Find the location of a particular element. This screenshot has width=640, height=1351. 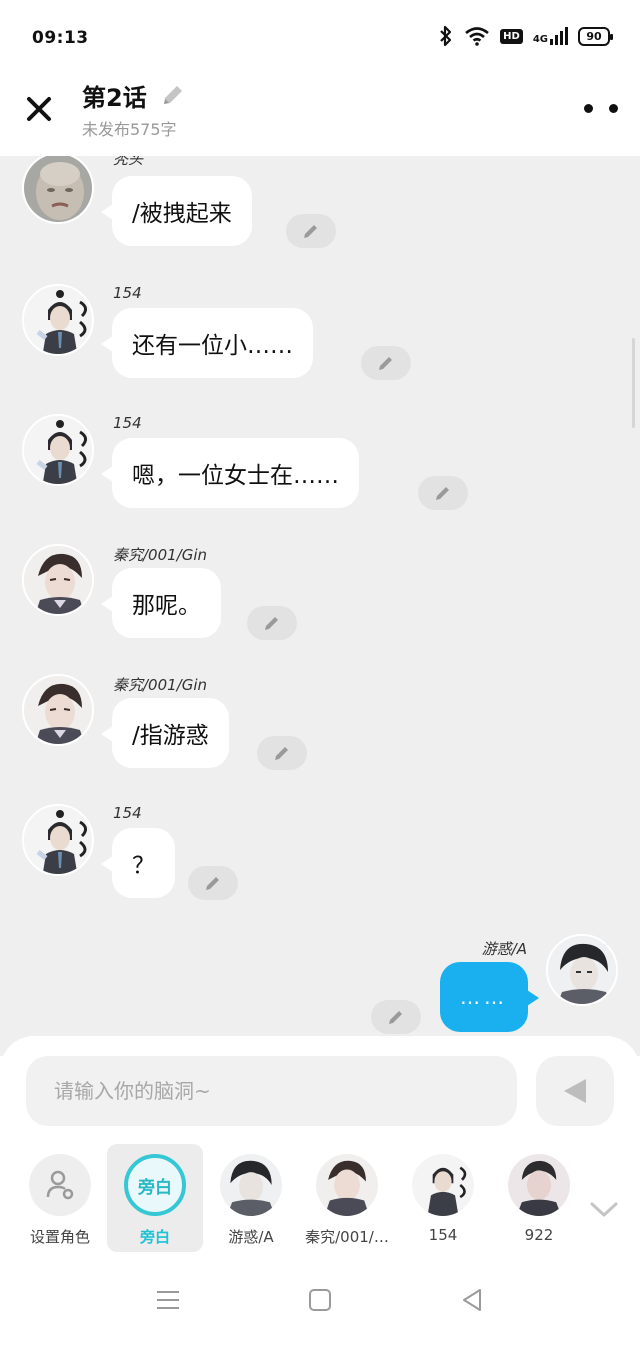

message-input is located at coordinates (271, 1091).